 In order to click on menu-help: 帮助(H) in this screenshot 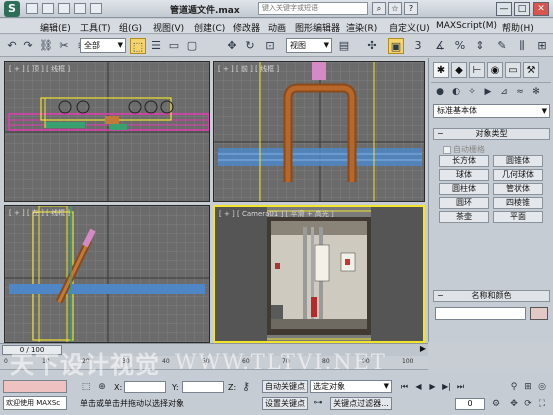, I will do `click(518, 27)`.